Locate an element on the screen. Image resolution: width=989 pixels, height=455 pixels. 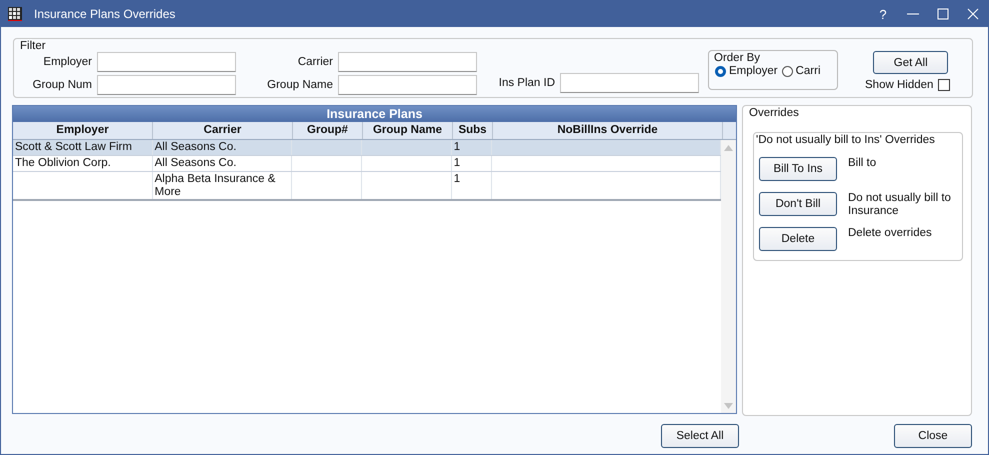
override-button: Bill To Ins is located at coordinates (798, 169).